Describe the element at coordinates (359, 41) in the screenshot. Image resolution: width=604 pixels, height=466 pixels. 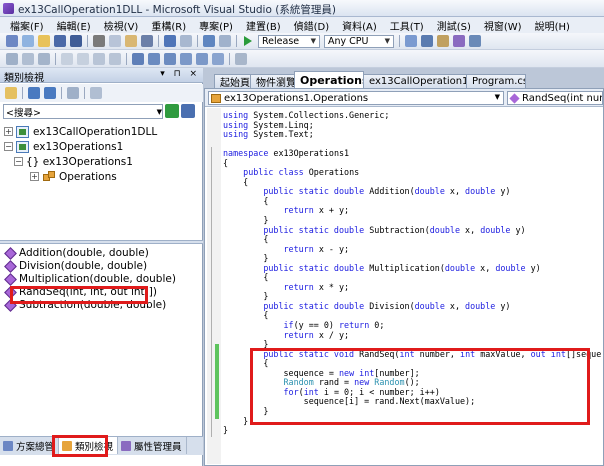
I see `solution-platform-select: Any CPU ▼` at that location.